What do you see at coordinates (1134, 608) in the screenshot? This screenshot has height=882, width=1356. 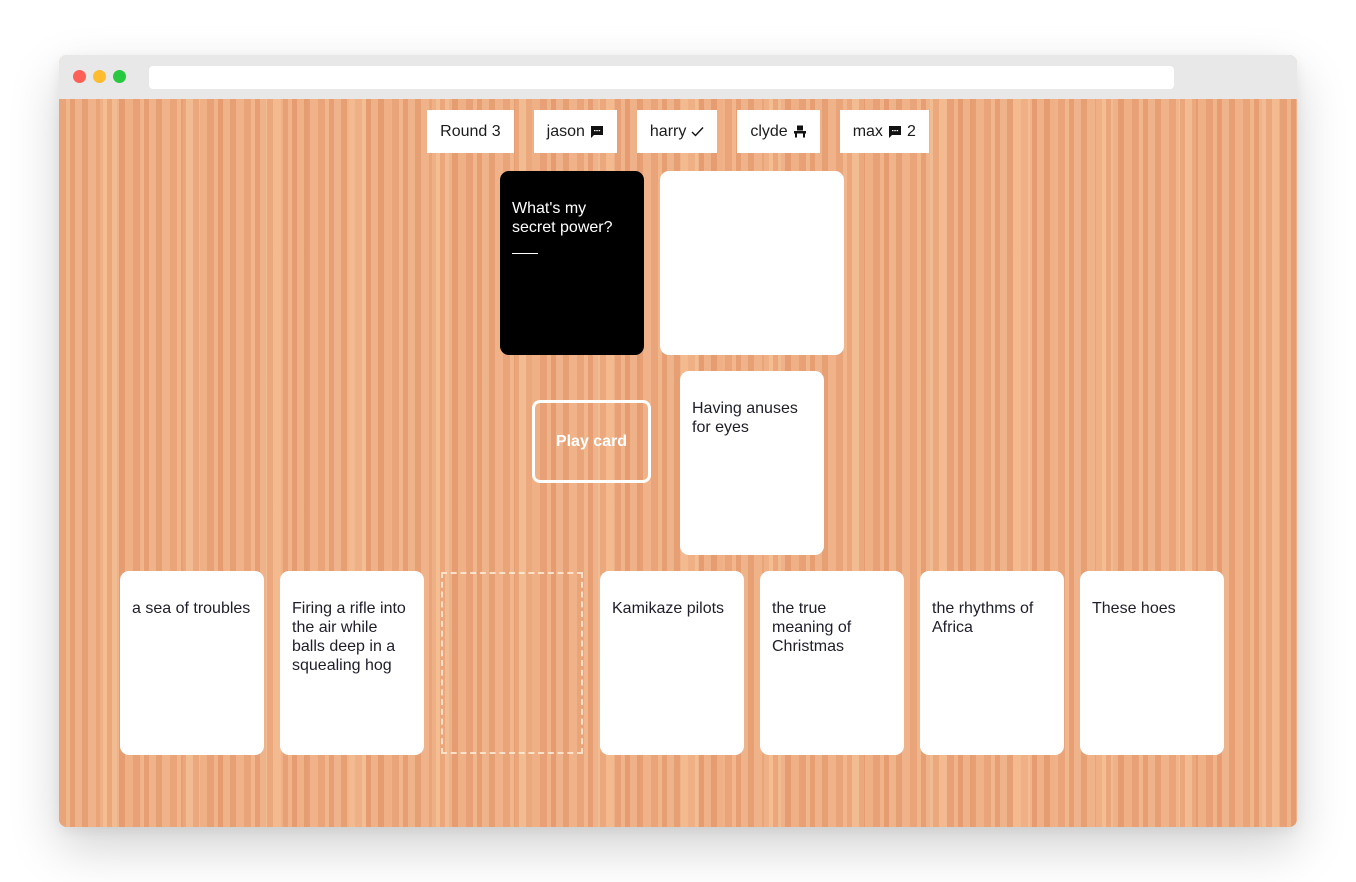 I see `card-text: These hoes` at bounding box center [1134, 608].